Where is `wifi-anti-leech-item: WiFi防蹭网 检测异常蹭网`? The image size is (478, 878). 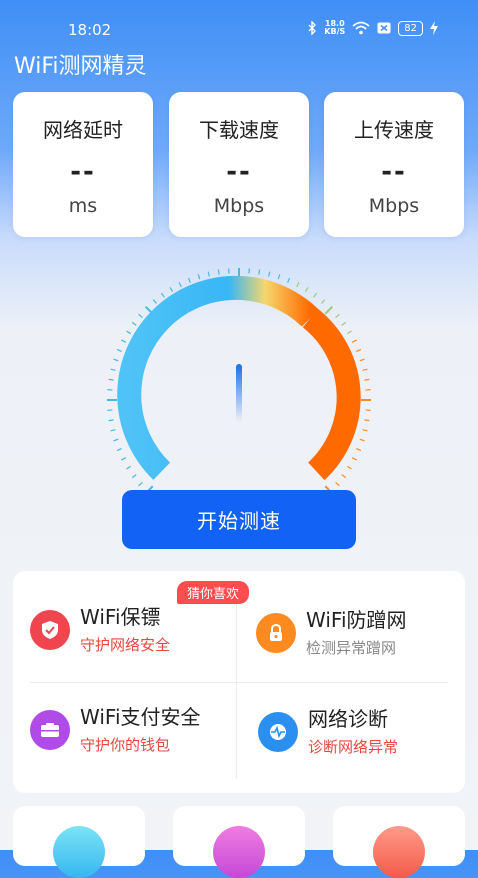
wifi-anti-leech-item: WiFi防蹭网 检测异常蹭网 is located at coordinates (363, 658).